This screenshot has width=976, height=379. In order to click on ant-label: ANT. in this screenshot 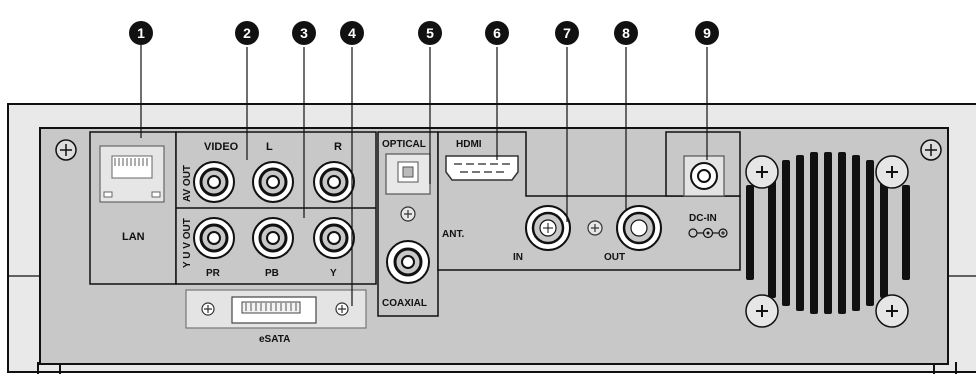, I will do `click(453, 234)`.